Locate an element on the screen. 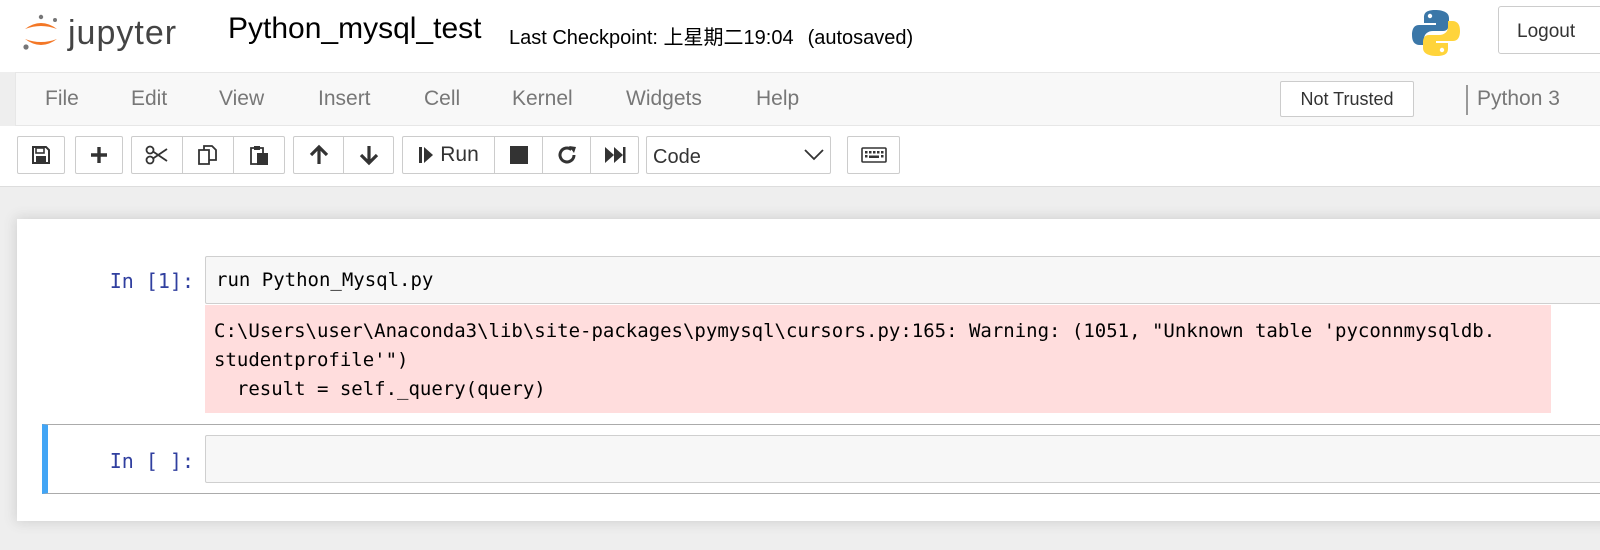 Image resolution: width=1600 pixels, height=550 pixels. jupyter-logo-icon is located at coordinates (40, 32).